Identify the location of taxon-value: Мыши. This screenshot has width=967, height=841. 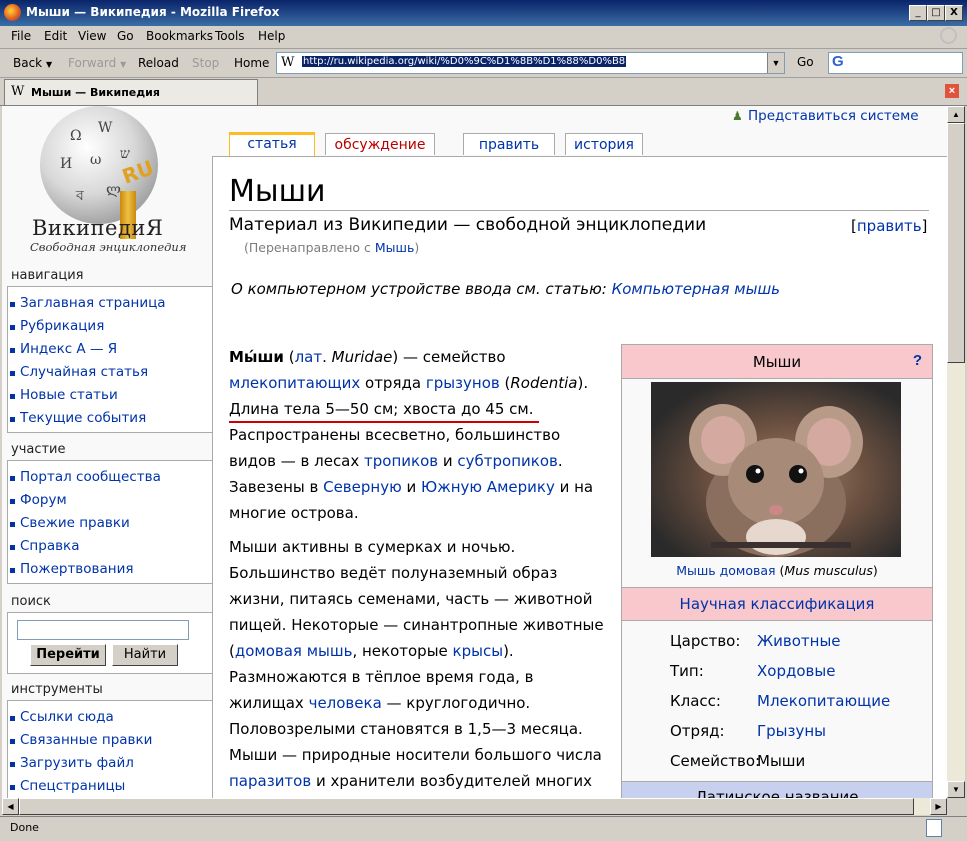
(781, 761).